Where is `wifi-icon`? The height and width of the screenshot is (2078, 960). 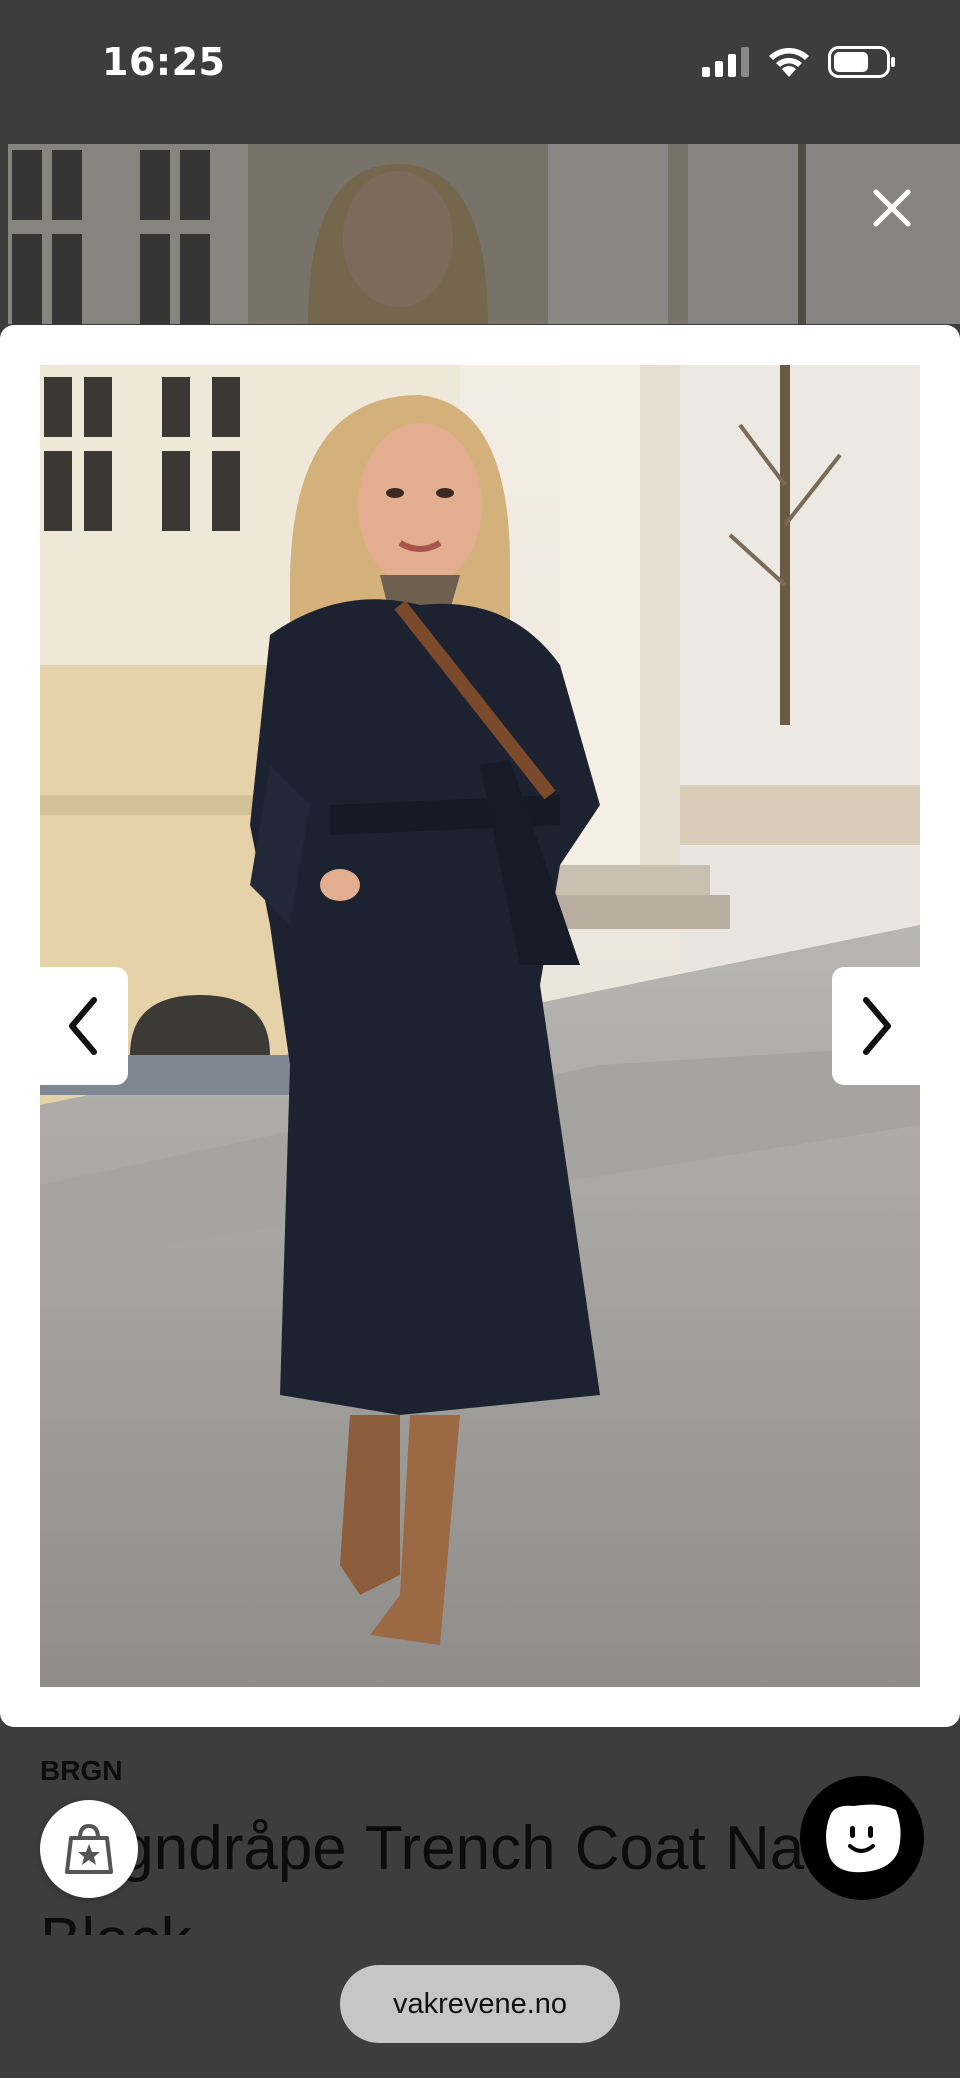
wifi-icon is located at coordinates (789, 62).